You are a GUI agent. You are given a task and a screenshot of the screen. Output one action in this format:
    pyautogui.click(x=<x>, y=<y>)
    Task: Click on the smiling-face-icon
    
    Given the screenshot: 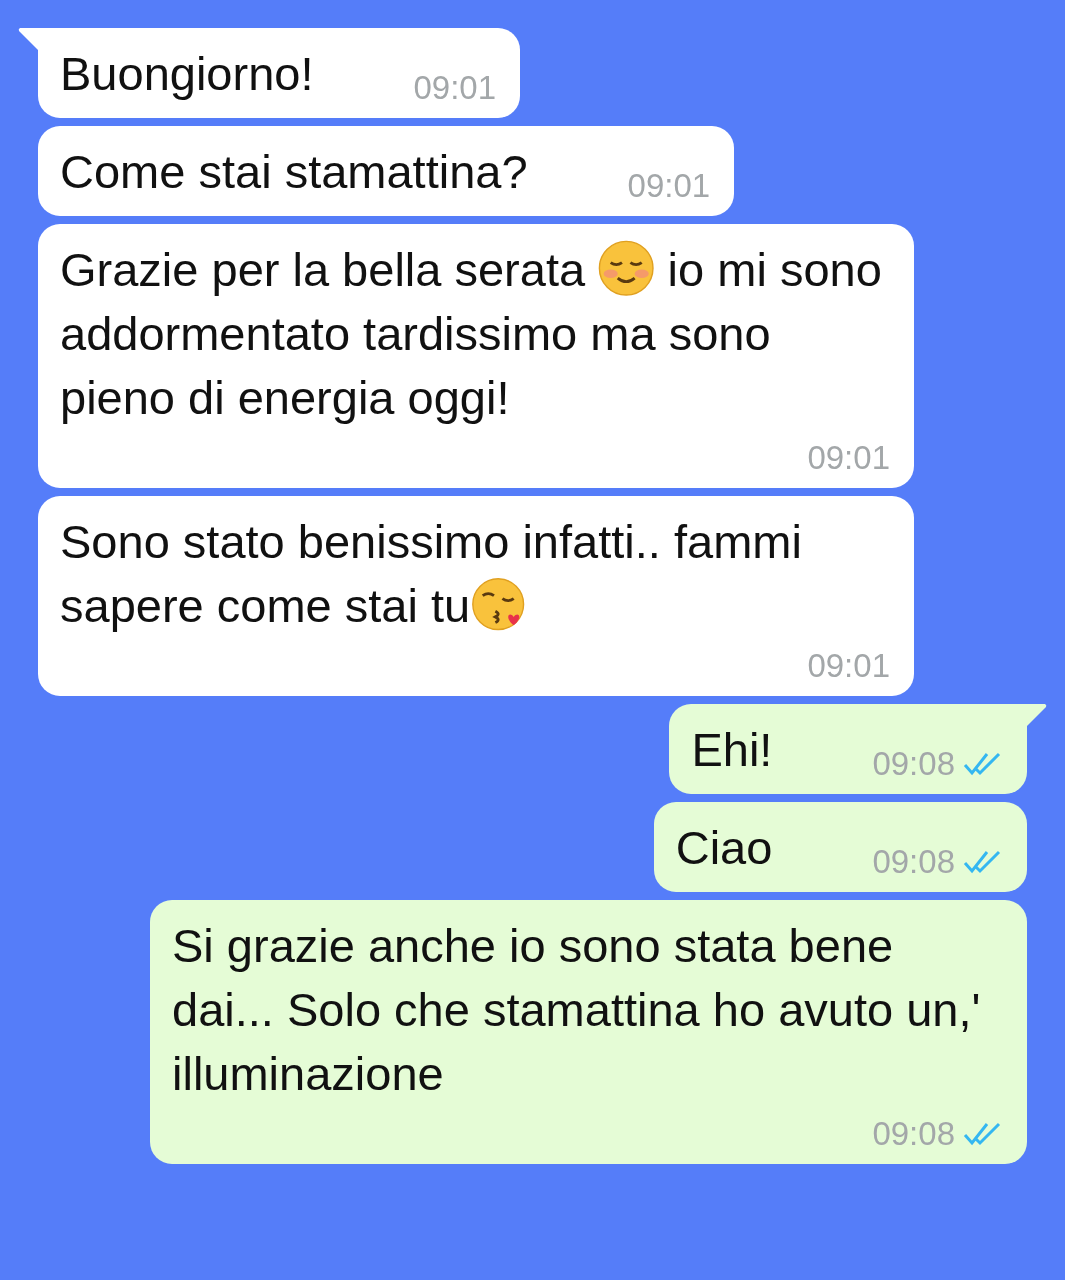 What is the action you would take?
    pyautogui.click(x=626, y=268)
    